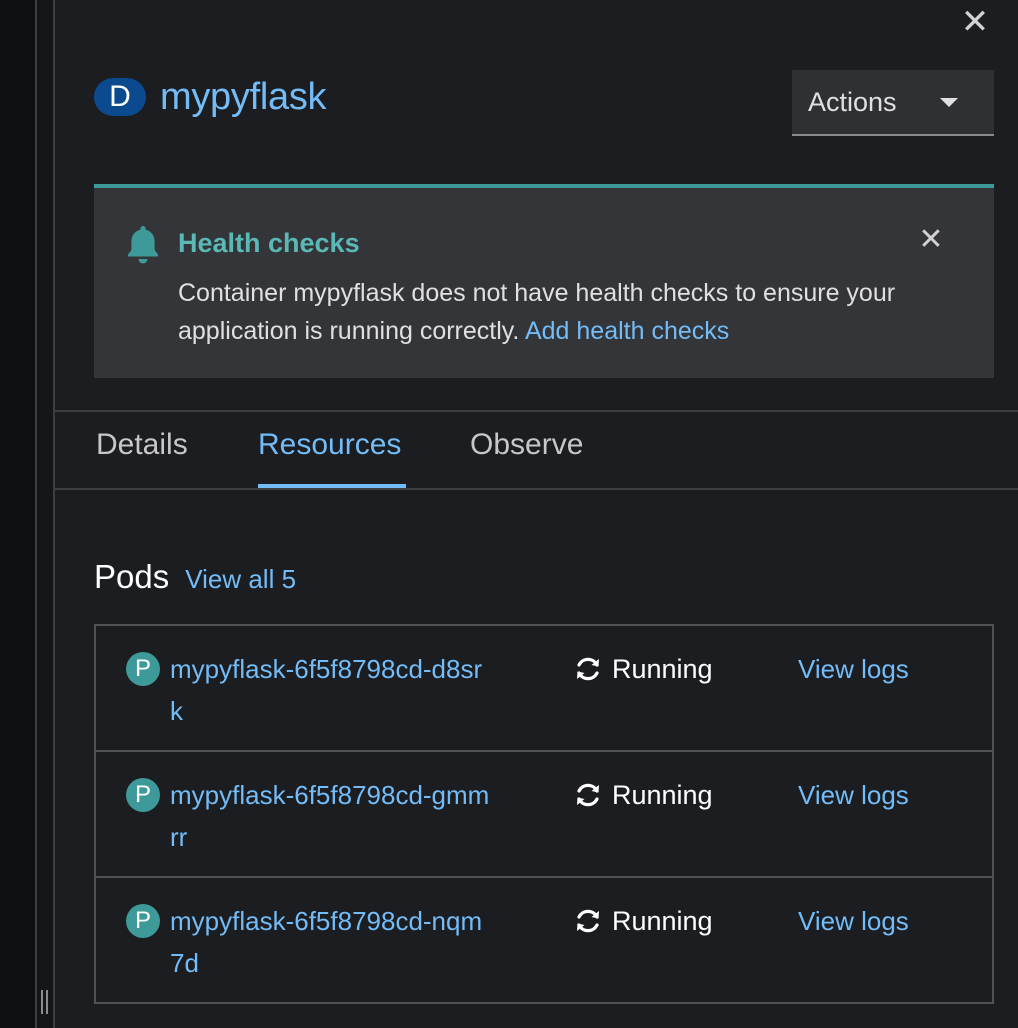 The image size is (1018, 1028). What do you see at coordinates (526, 457) in the screenshot?
I see `tab-observe: Observe` at bounding box center [526, 457].